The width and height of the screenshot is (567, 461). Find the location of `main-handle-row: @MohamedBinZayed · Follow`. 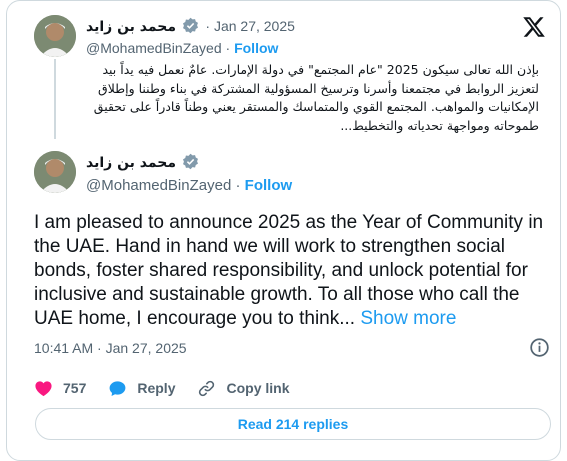

main-handle-row: @MohamedBinZayed · Follow is located at coordinates (189, 185).